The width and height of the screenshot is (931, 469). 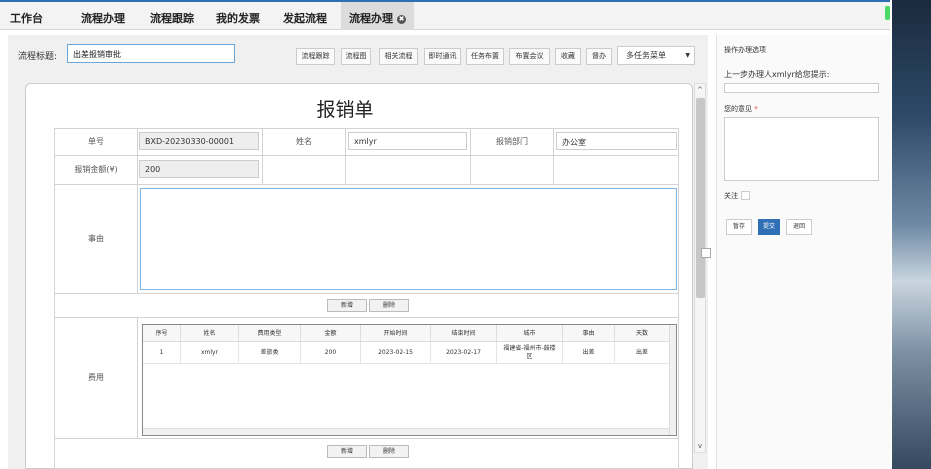 What do you see at coordinates (616, 141) in the screenshot?
I see `dept-field: 办公室` at bounding box center [616, 141].